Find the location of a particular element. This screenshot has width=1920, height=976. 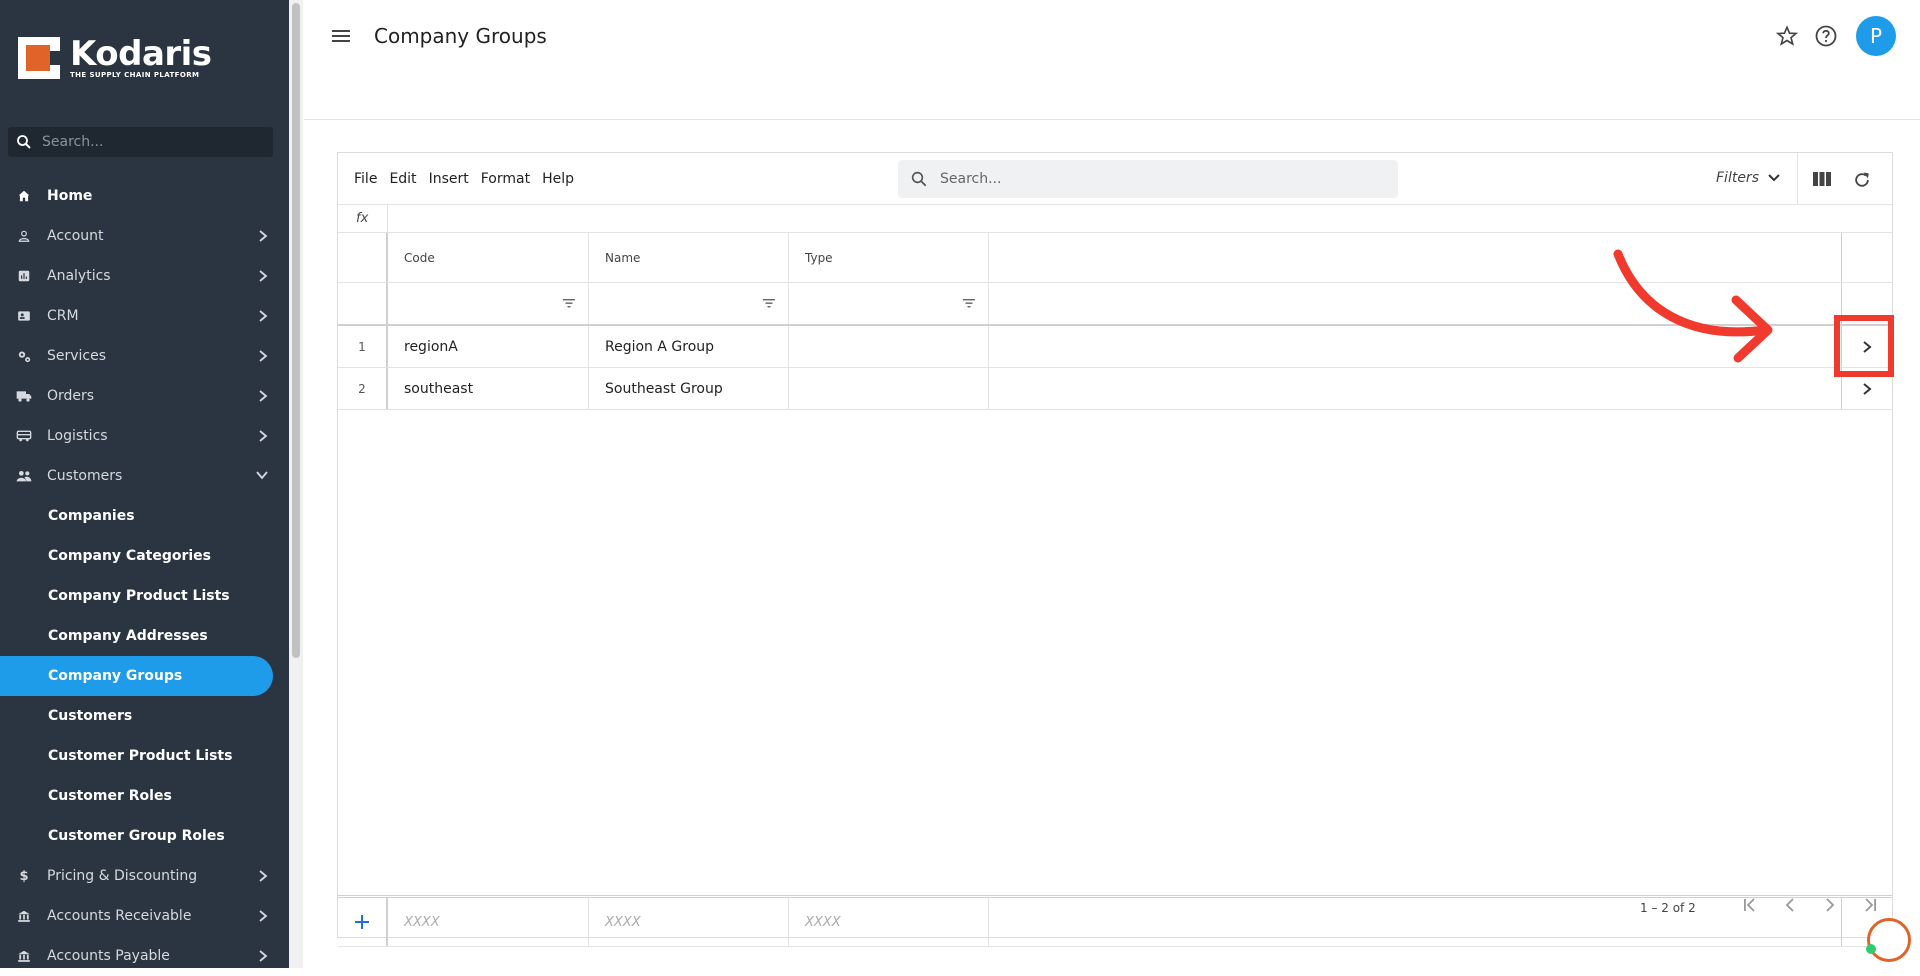

sidebar-item-services: Services is located at coordinates (144, 356).